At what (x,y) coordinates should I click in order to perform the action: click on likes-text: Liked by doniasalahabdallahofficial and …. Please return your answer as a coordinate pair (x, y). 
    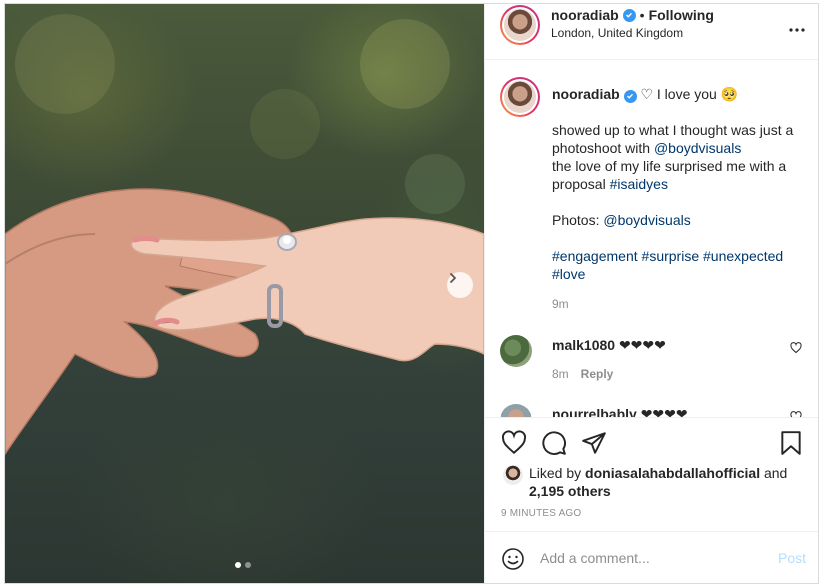
    Looking at the image, I should click on (658, 482).